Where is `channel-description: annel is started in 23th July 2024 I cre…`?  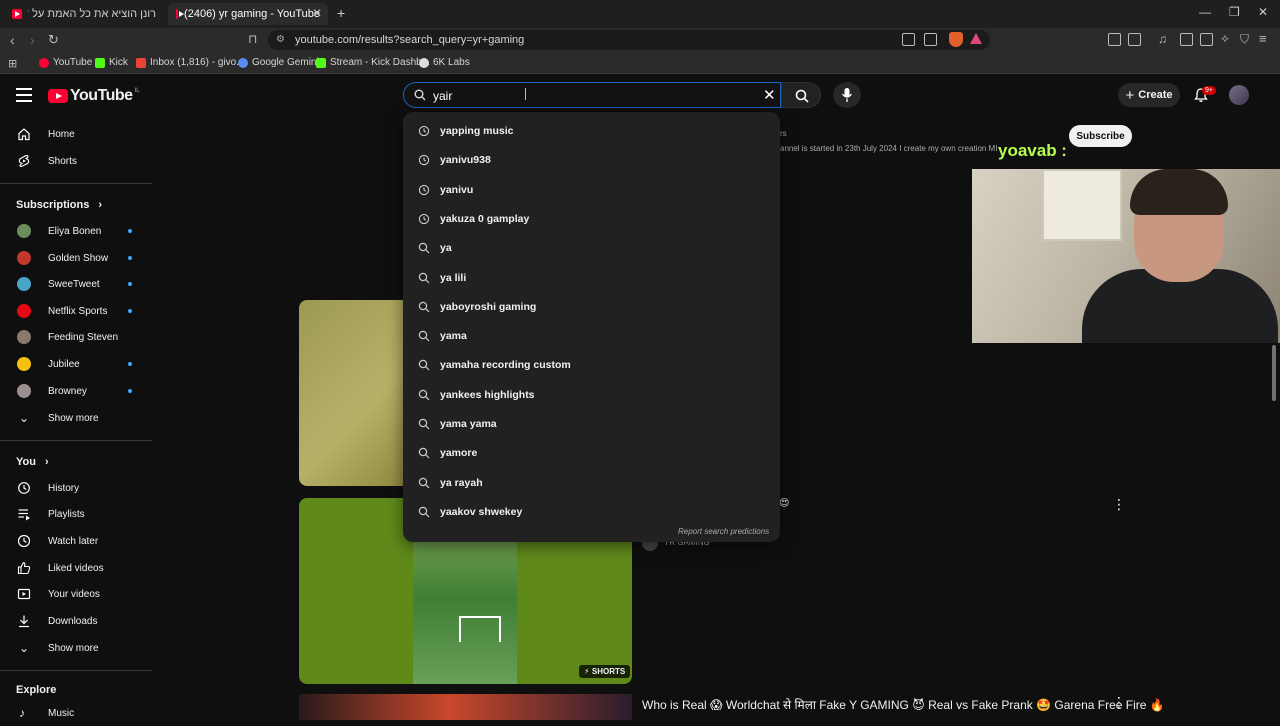 channel-description: annel is started in 23th July 2024 I cre… is located at coordinates (889, 148).